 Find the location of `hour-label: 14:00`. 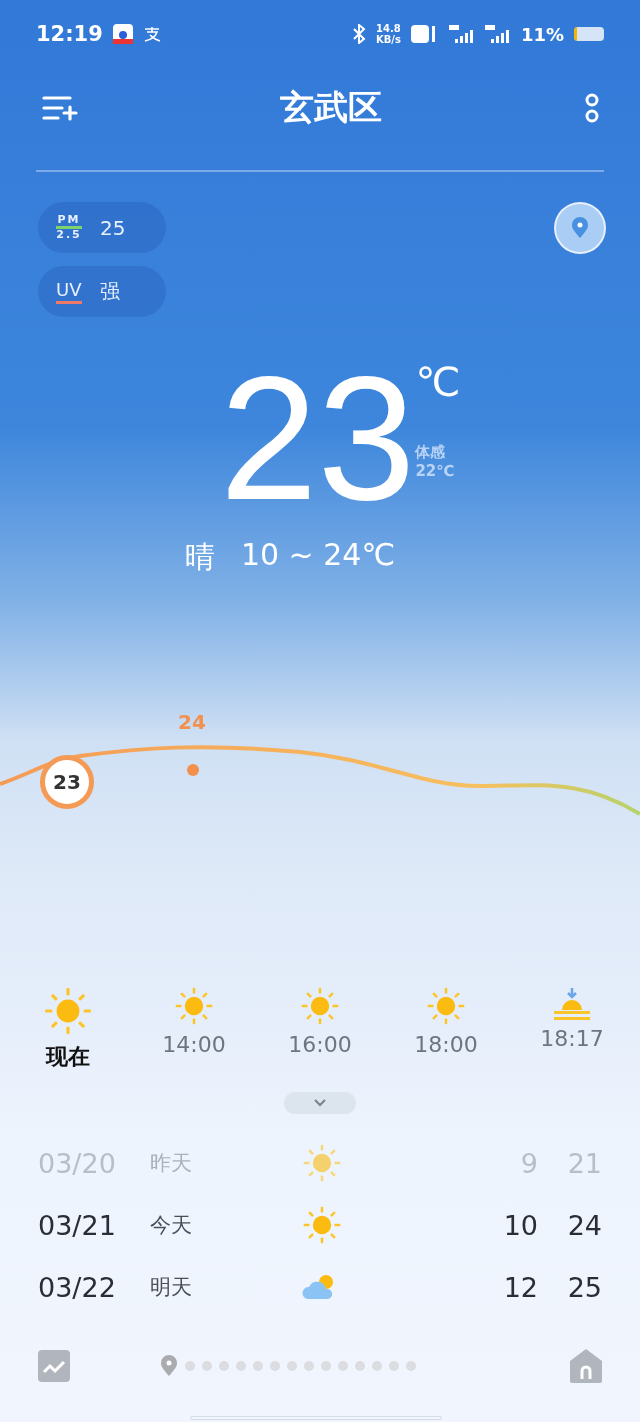

hour-label: 14:00 is located at coordinates (194, 1044).